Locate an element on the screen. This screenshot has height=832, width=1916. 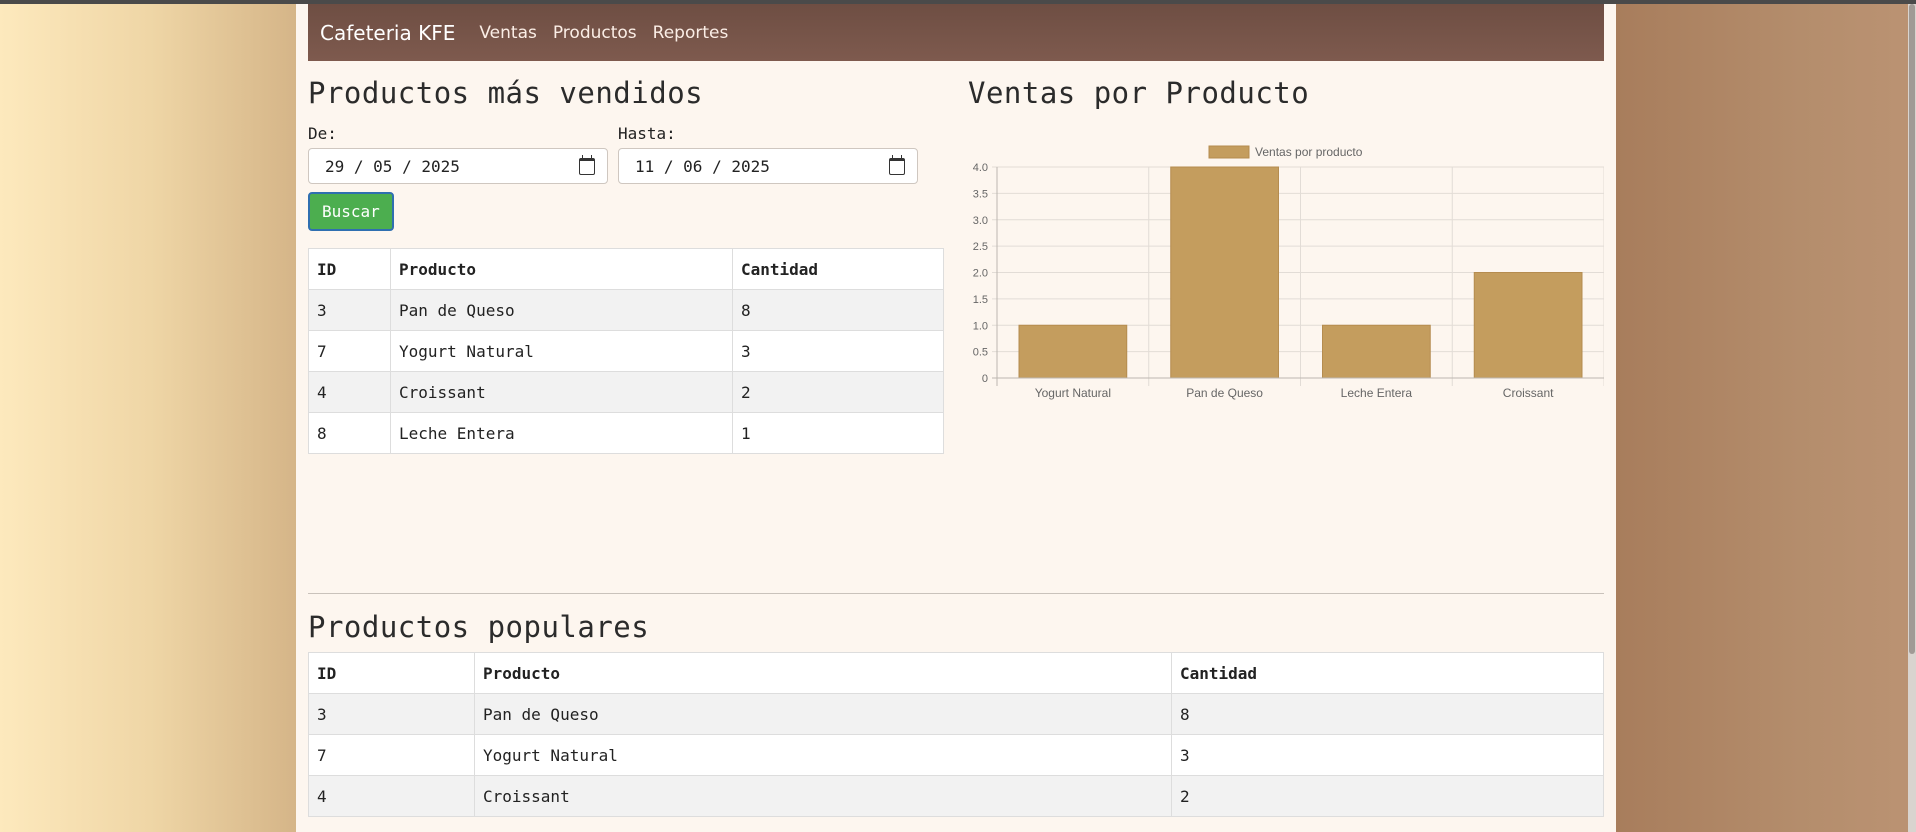
search-button: Buscar is located at coordinates (351, 211).